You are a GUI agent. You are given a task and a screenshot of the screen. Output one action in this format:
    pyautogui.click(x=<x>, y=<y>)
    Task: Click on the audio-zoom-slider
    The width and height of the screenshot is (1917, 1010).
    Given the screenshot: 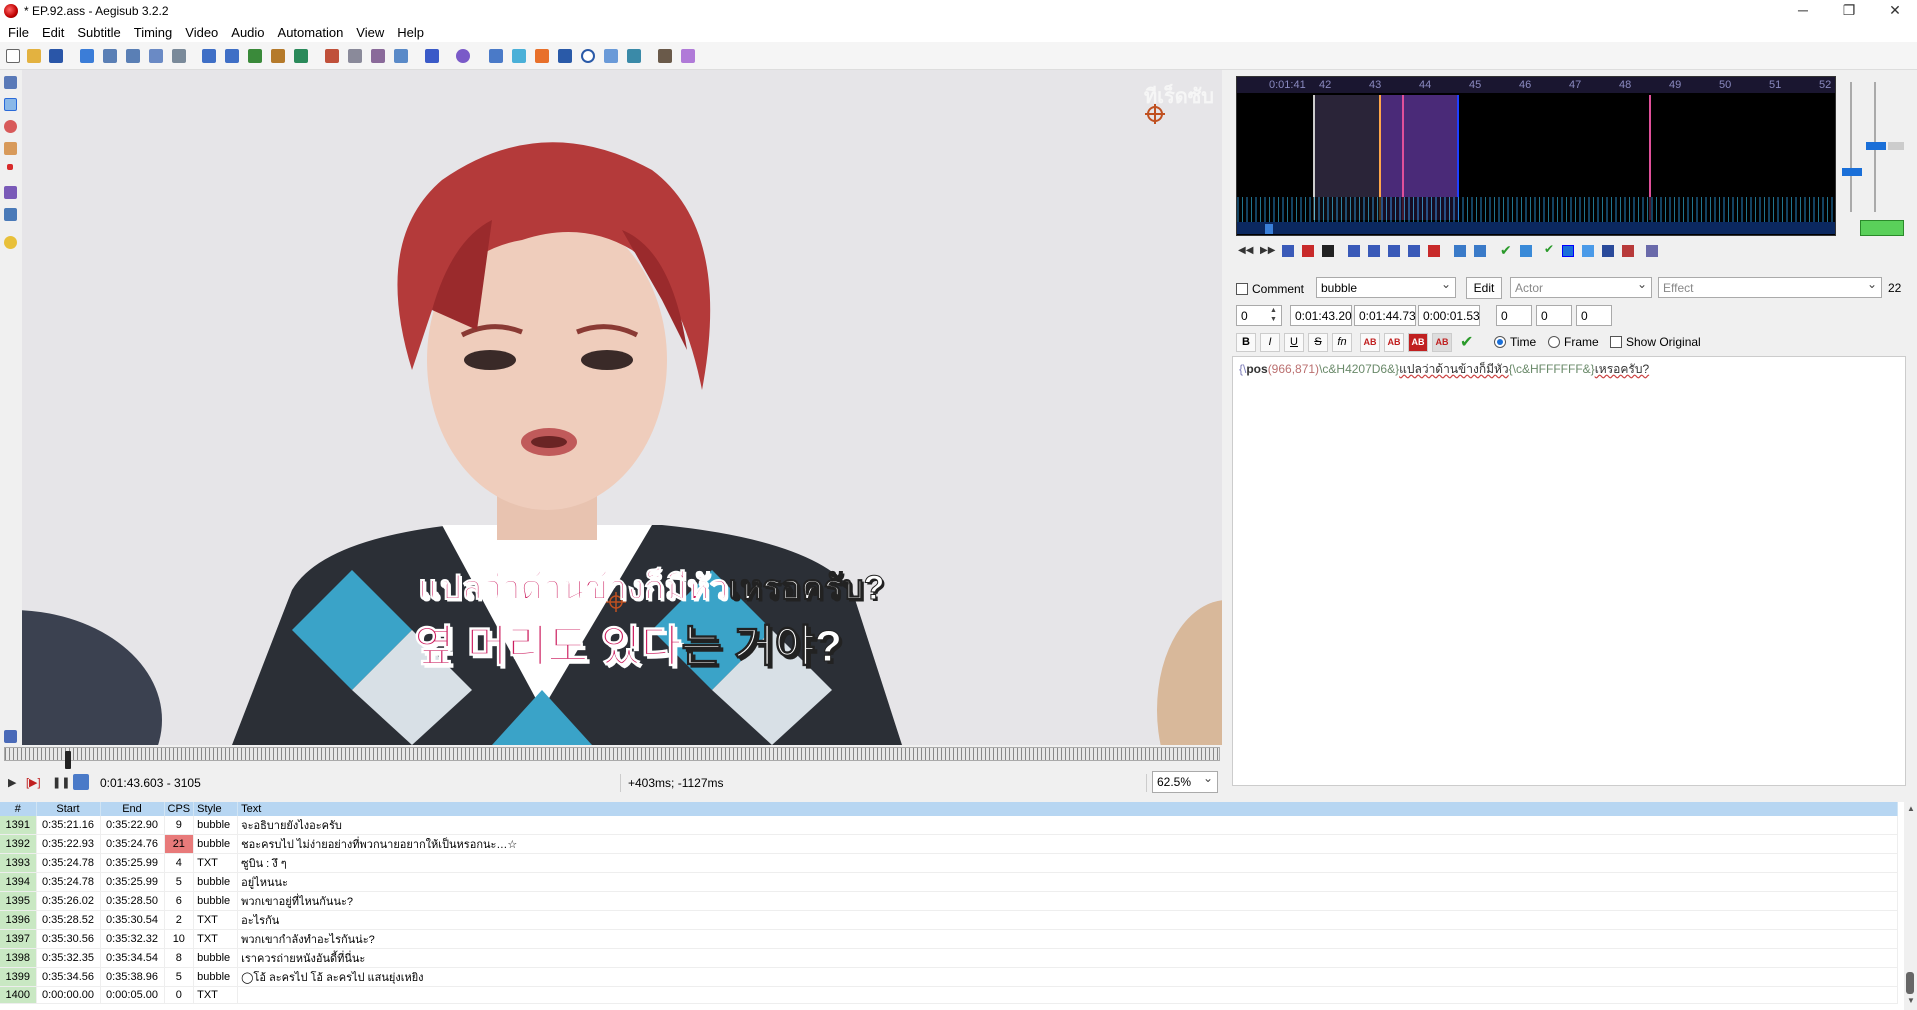 What is the action you would take?
    pyautogui.click(x=1852, y=172)
    